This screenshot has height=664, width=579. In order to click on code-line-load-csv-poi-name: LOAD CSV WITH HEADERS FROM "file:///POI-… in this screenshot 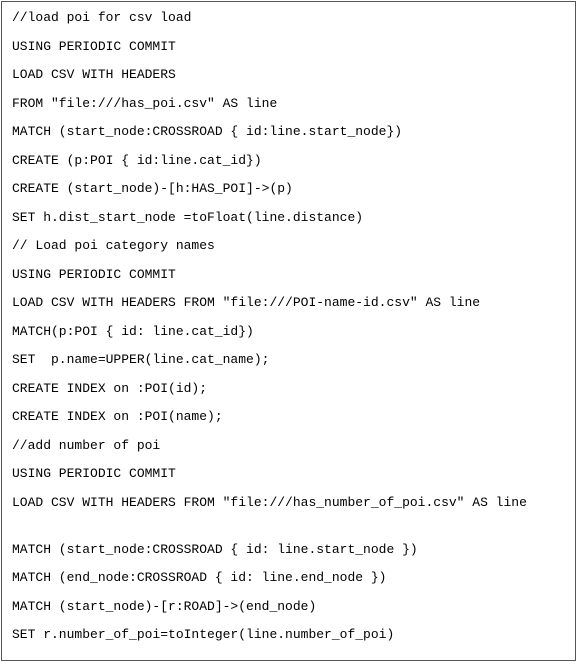, I will do `click(246, 302)`.